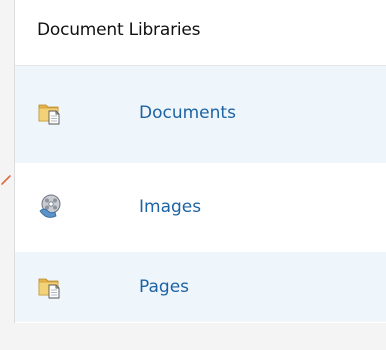 The height and width of the screenshot is (350, 386). I want to click on picture-library-icon, so click(50, 206).